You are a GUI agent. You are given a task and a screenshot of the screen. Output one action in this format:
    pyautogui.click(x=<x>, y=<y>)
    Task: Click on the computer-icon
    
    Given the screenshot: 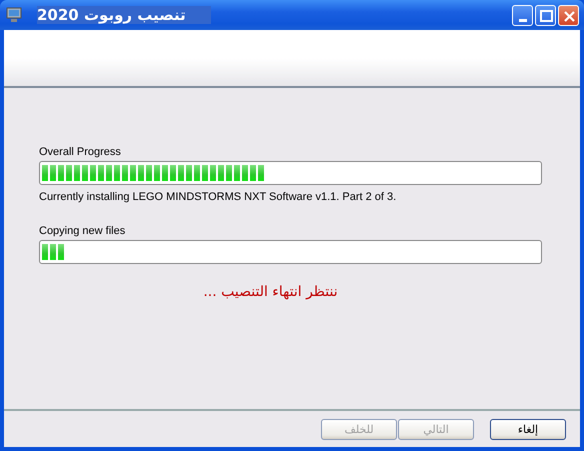 What is the action you would take?
    pyautogui.click(x=14, y=15)
    